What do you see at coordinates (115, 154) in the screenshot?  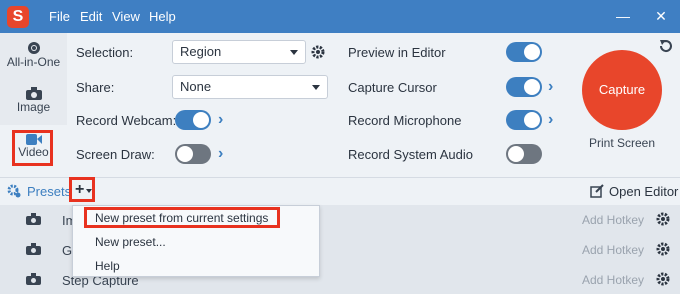 I see `screen-draw-label: Screen Draw:` at bounding box center [115, 154].